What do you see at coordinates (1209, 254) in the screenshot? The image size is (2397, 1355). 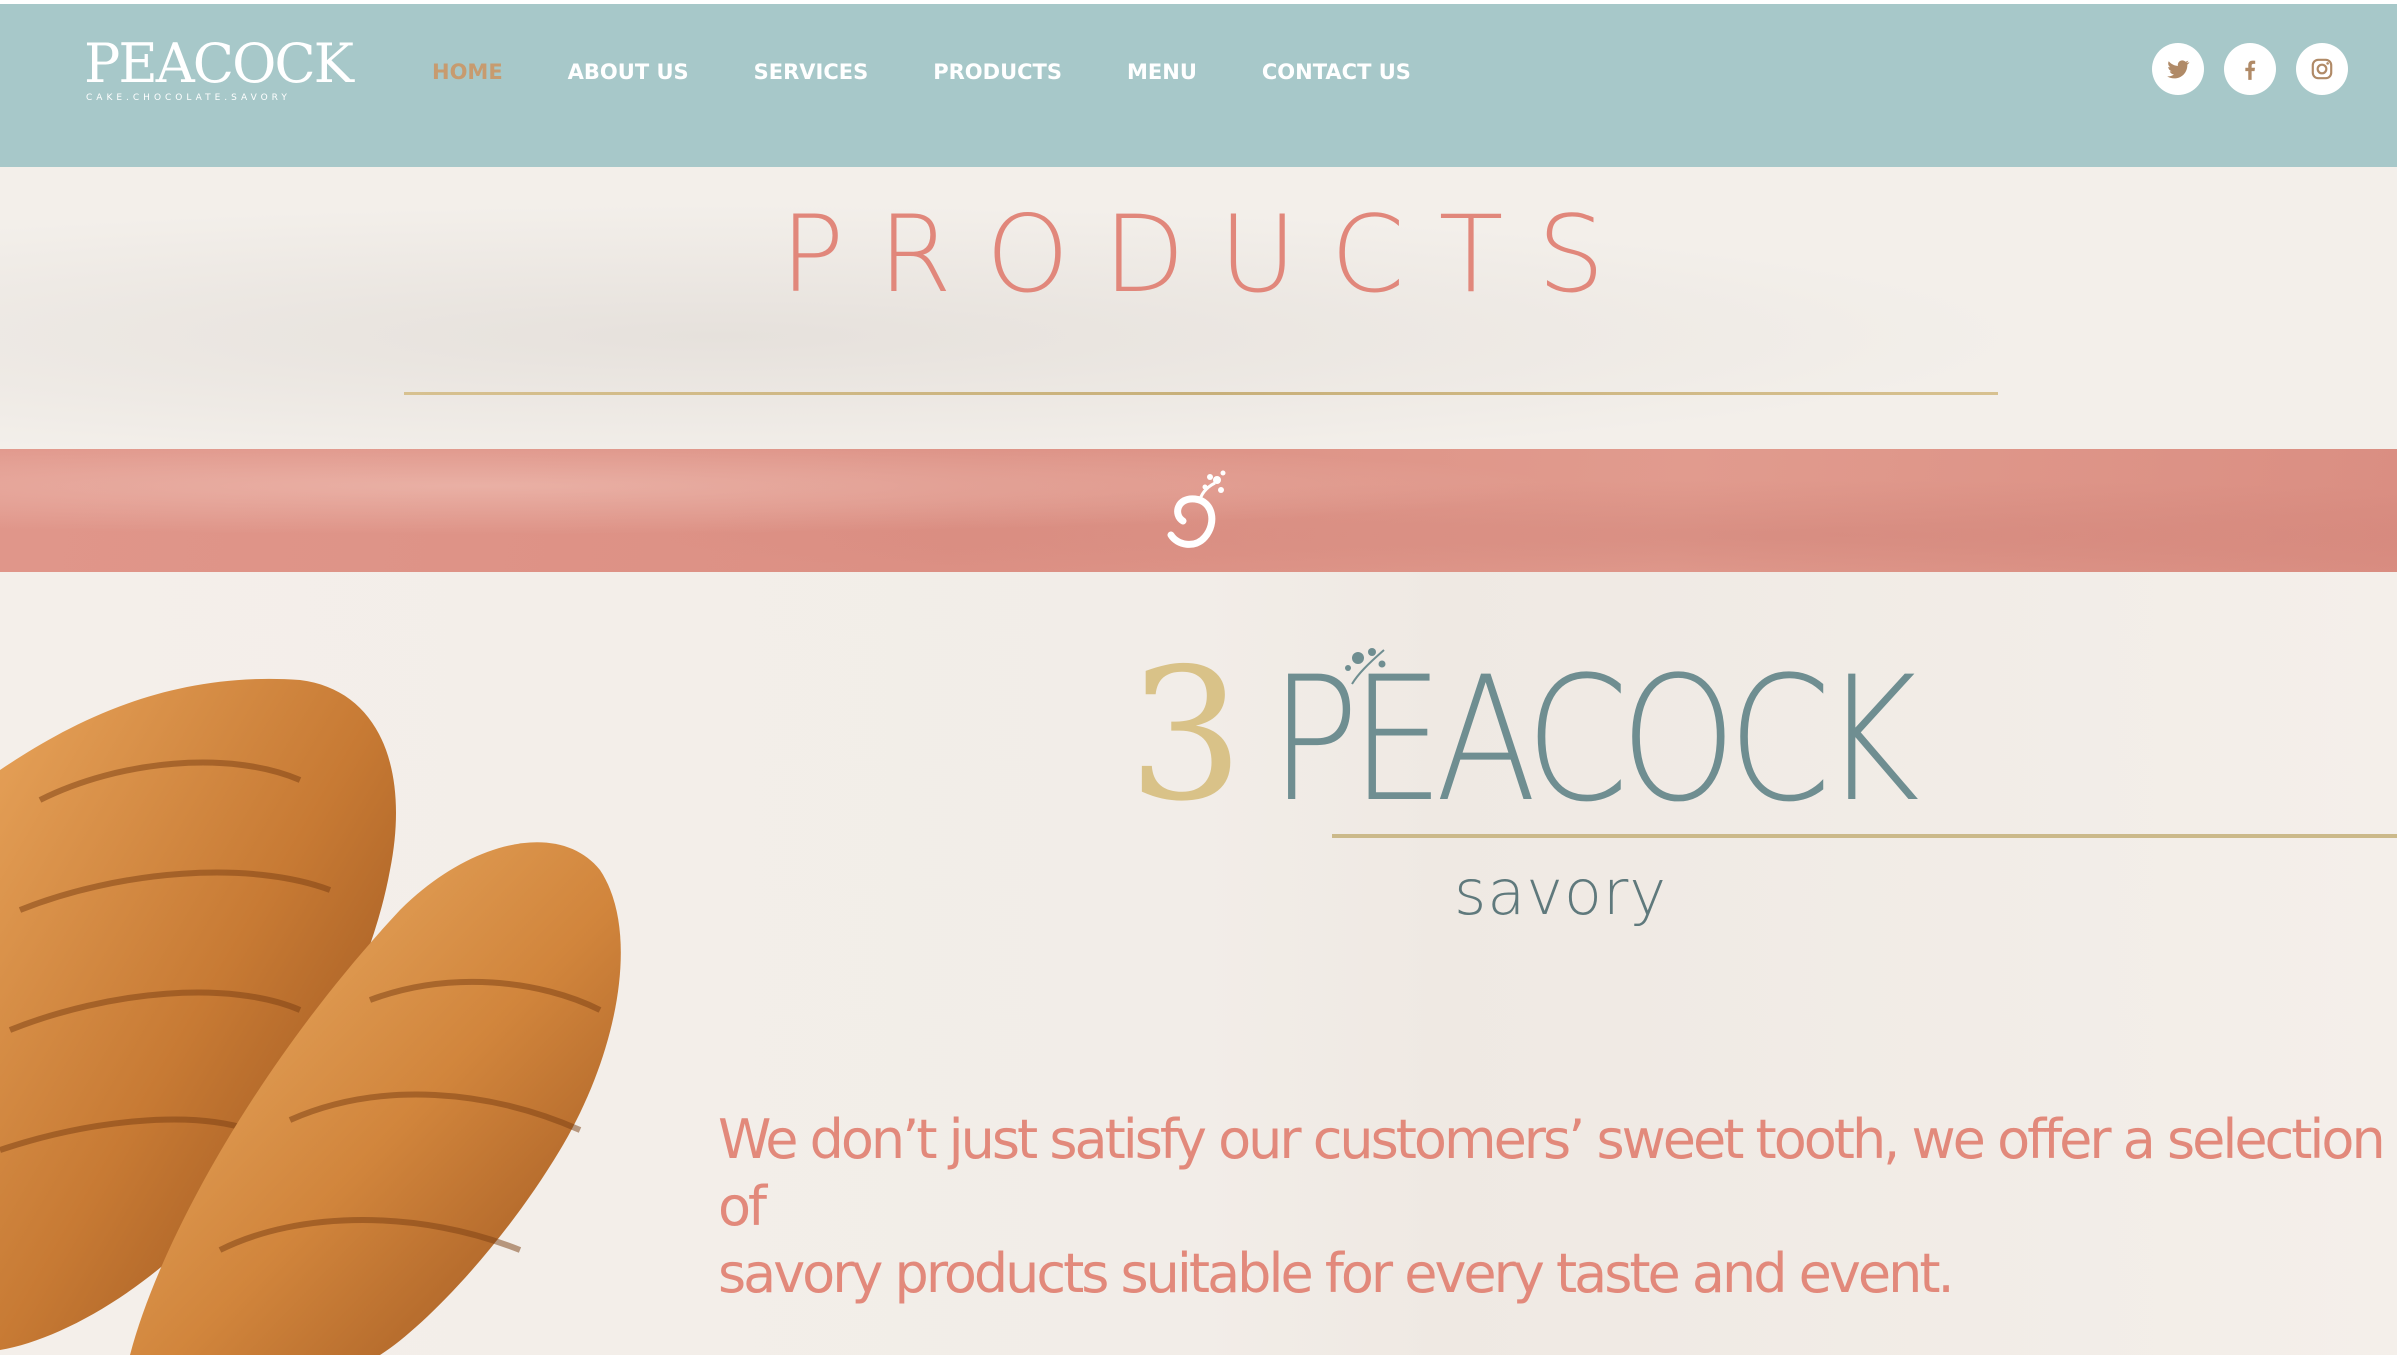 I see `page-title: PRODUCTS` at bounding box center [1209, 254].